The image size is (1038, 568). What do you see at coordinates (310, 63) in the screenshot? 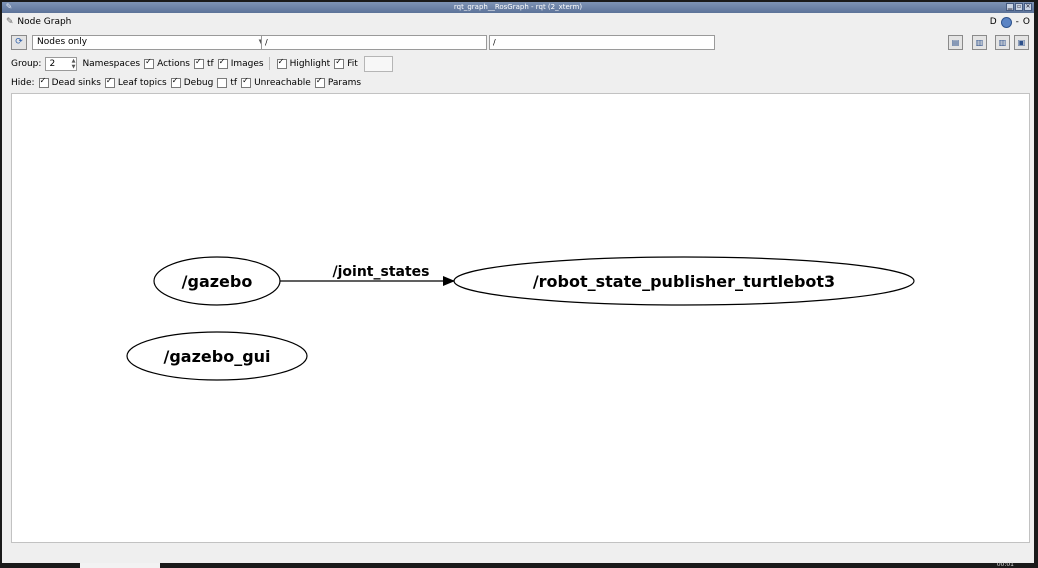
I see `highlight-label: Highlight` at bounding box center [310, 63].